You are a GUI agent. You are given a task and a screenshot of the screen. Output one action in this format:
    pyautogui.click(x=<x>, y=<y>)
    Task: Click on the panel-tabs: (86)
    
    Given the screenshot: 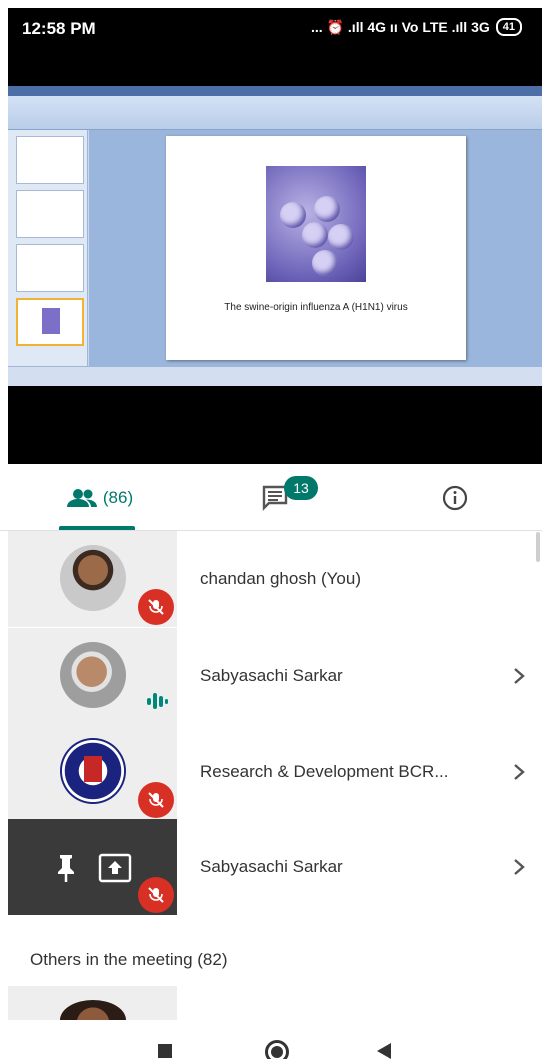 What is the action you would take?
    pyautogui.click(x=271, y=498)
    